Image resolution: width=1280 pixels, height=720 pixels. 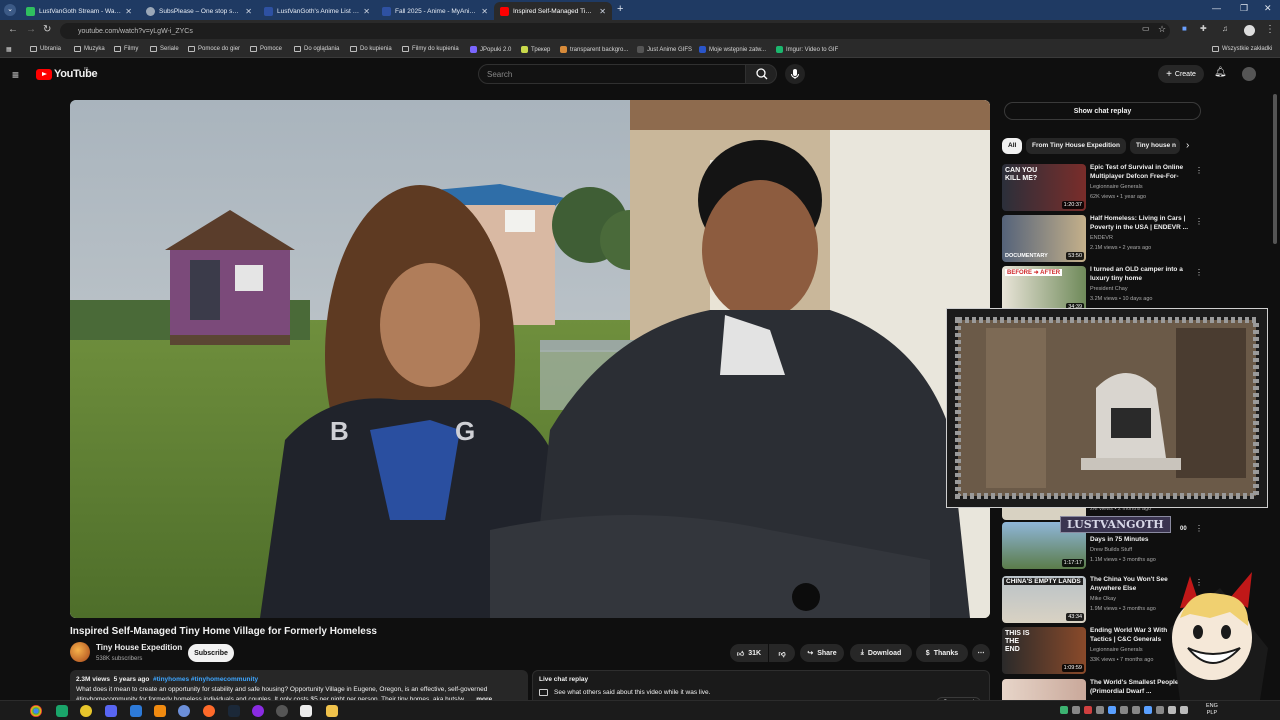 I want to click on taskbar-file-explorer-icon, so click(x=332, y=711).